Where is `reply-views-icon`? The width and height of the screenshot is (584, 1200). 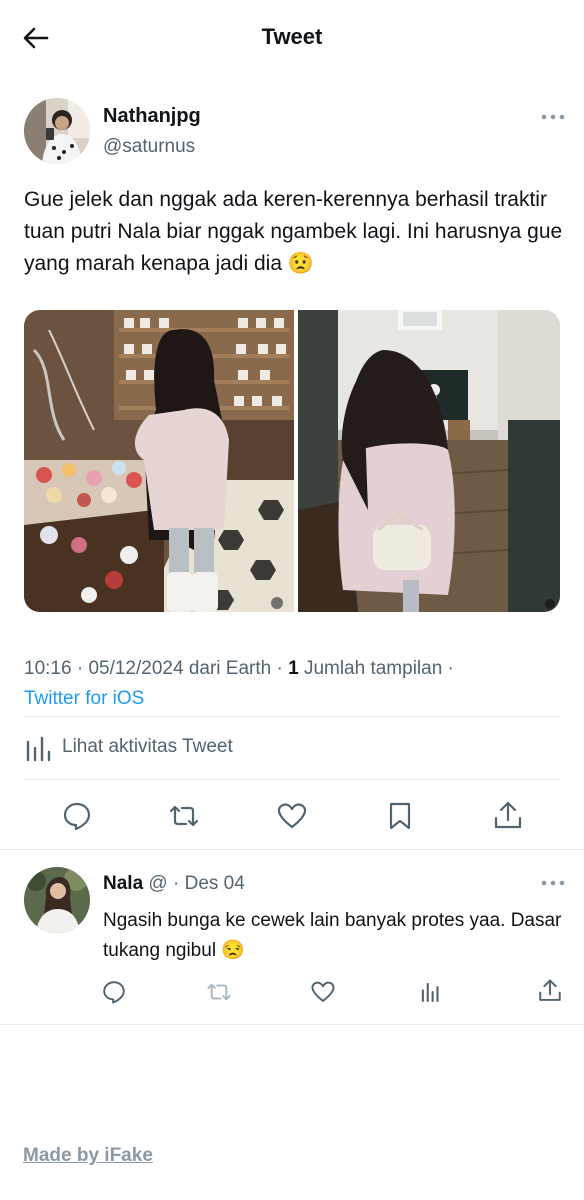 reply-views-icon is located at coordinates (431, 992).